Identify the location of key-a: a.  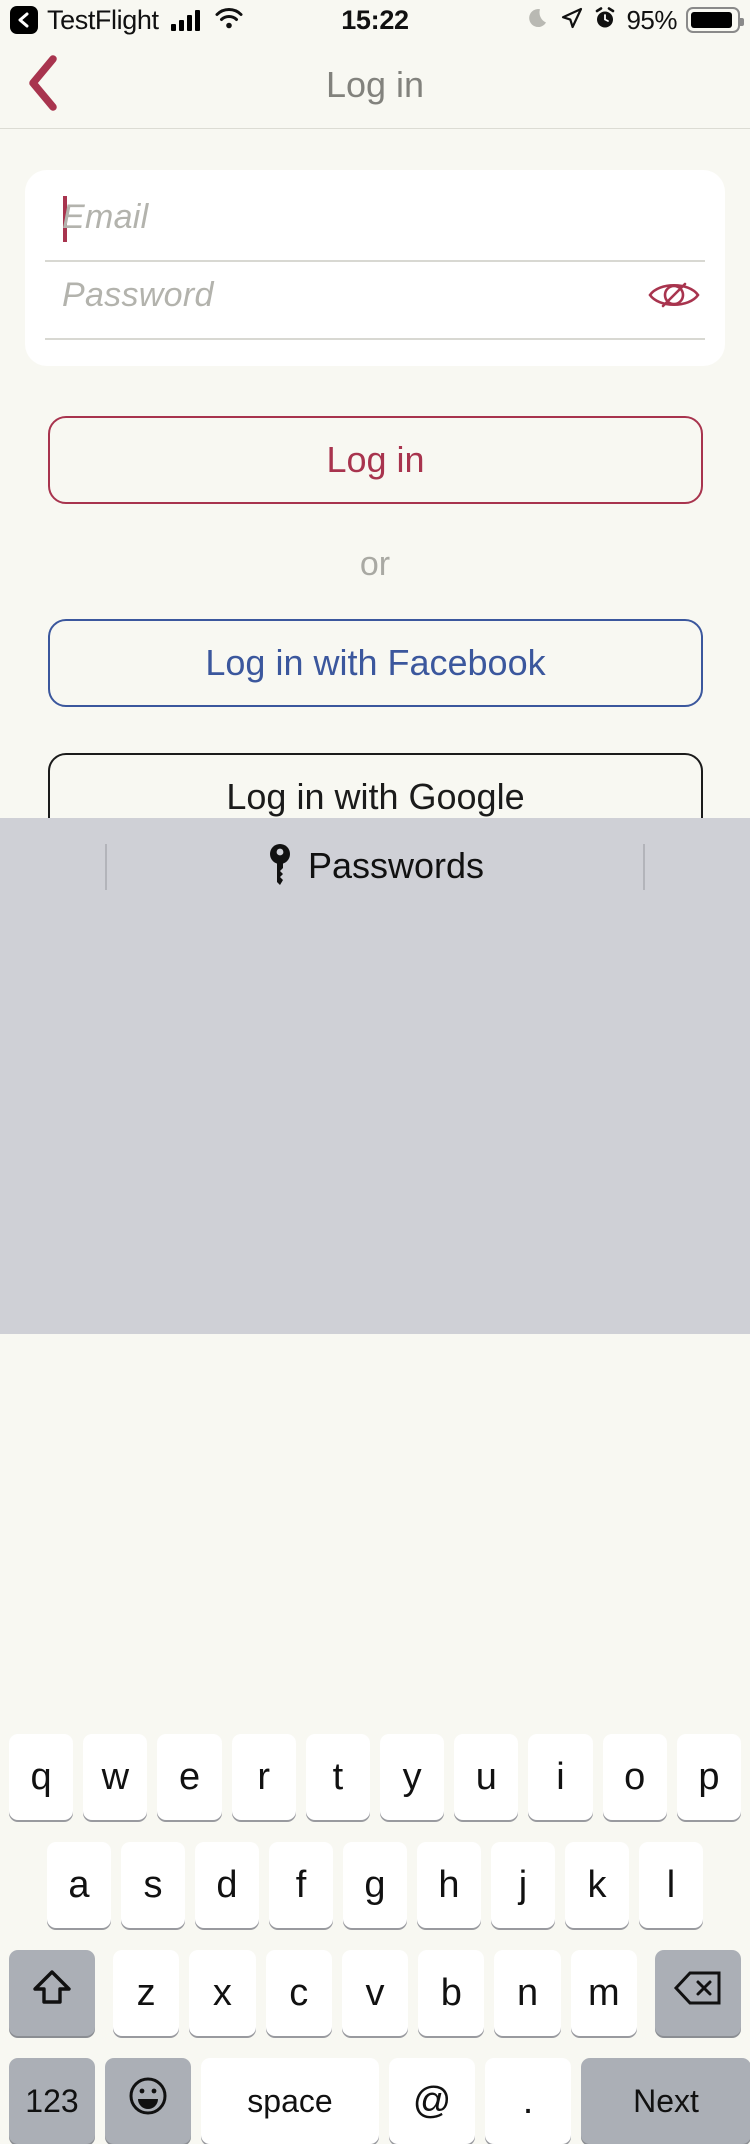
(79, 1885).